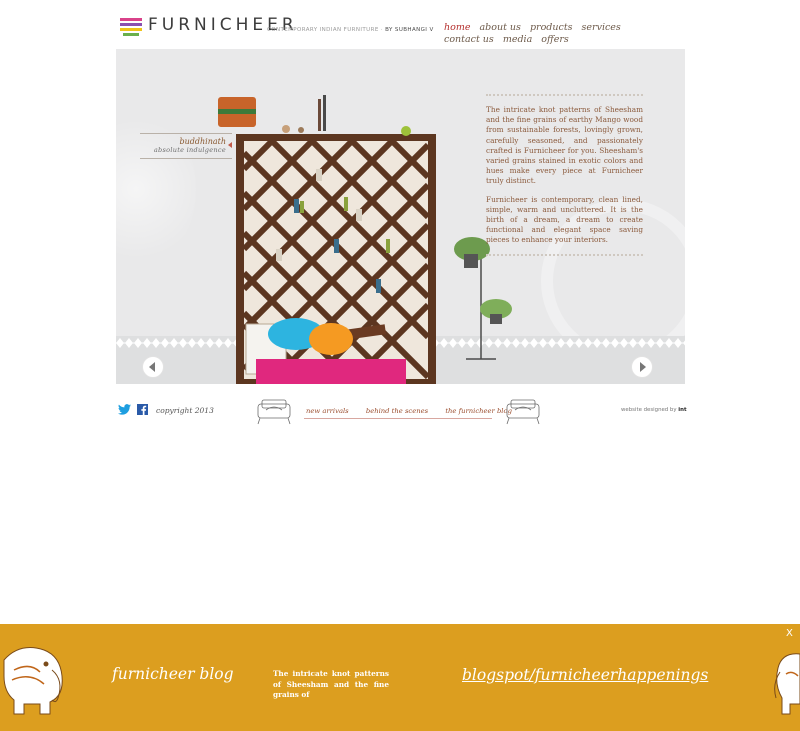 This screenshot has width=800, height=731. What do you see at coordinates (33, 681) in the screenshot?
I see `elephant-left-icon` at bounding box center [33, 681].